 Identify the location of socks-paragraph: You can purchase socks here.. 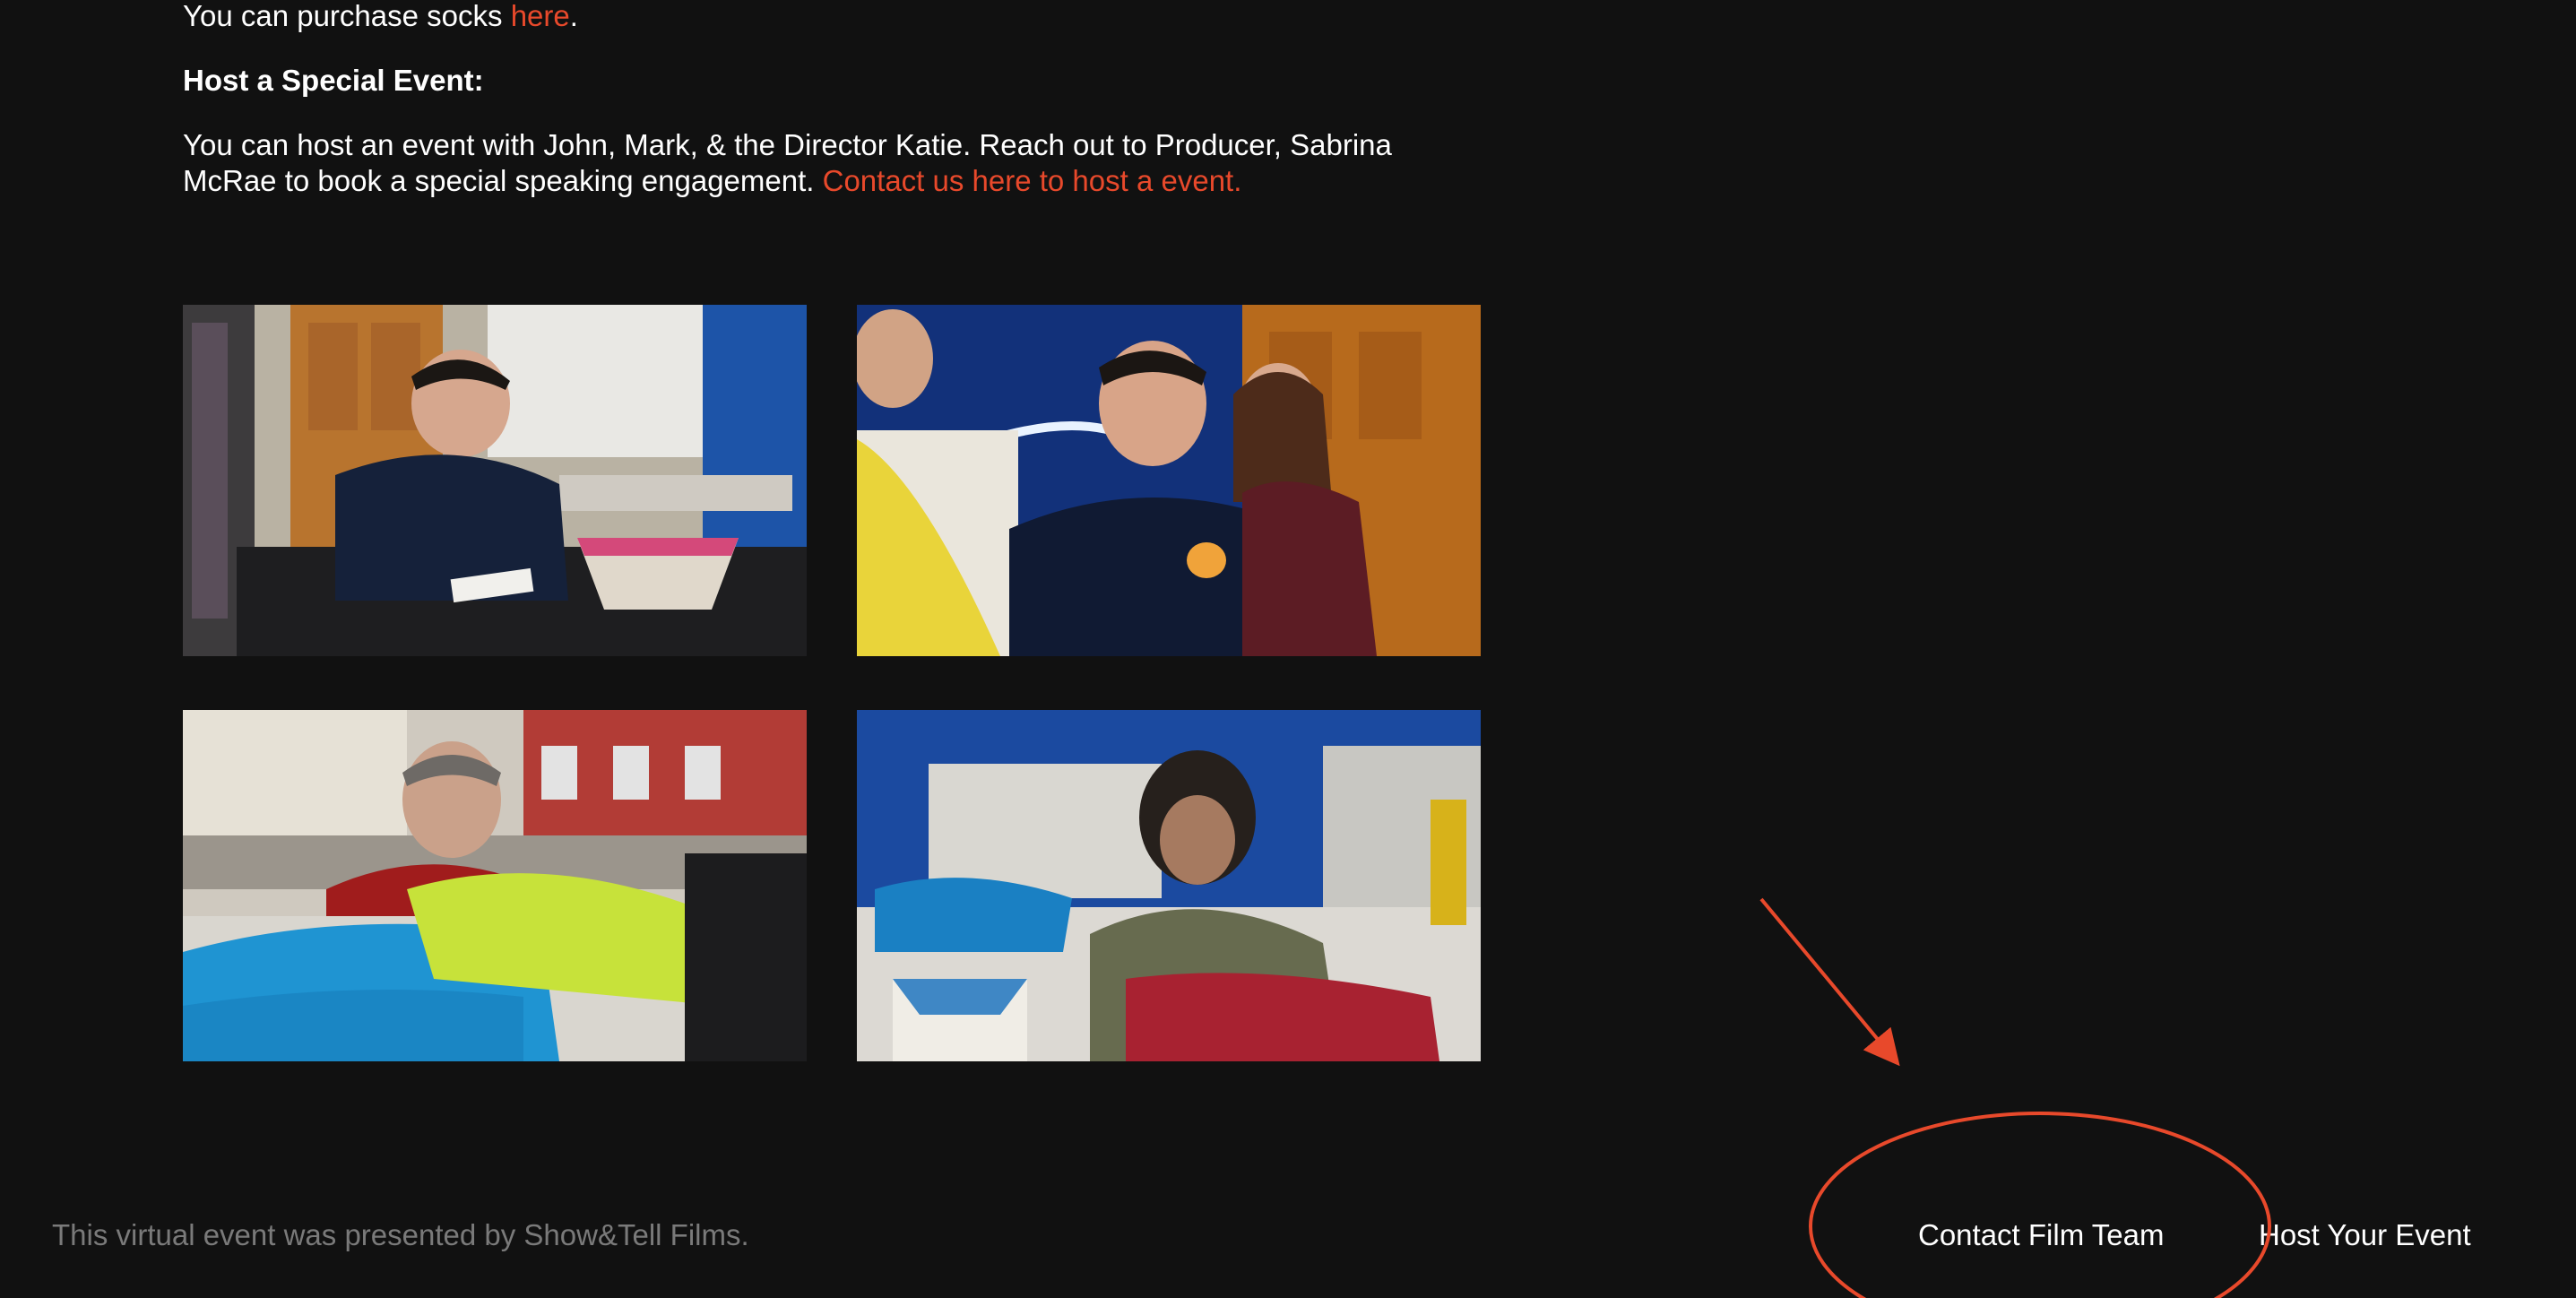
(837, 17).